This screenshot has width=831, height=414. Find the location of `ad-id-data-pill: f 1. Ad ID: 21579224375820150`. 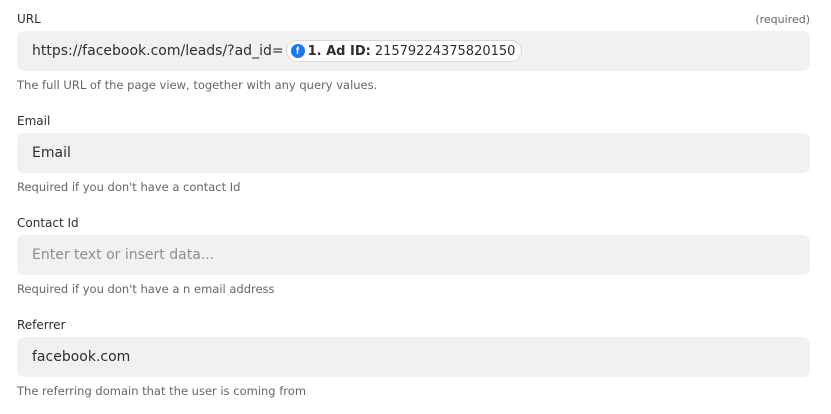

ad-id-data-pill: f 1. Ad ID: 21579224375820150 is located at coordinates (404, 51).